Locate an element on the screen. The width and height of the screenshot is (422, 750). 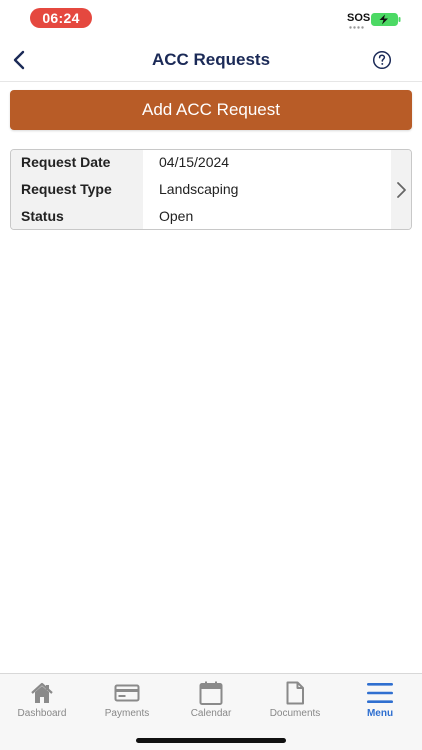
request-type-value: Landscaping is located at coordinates (199, 189).